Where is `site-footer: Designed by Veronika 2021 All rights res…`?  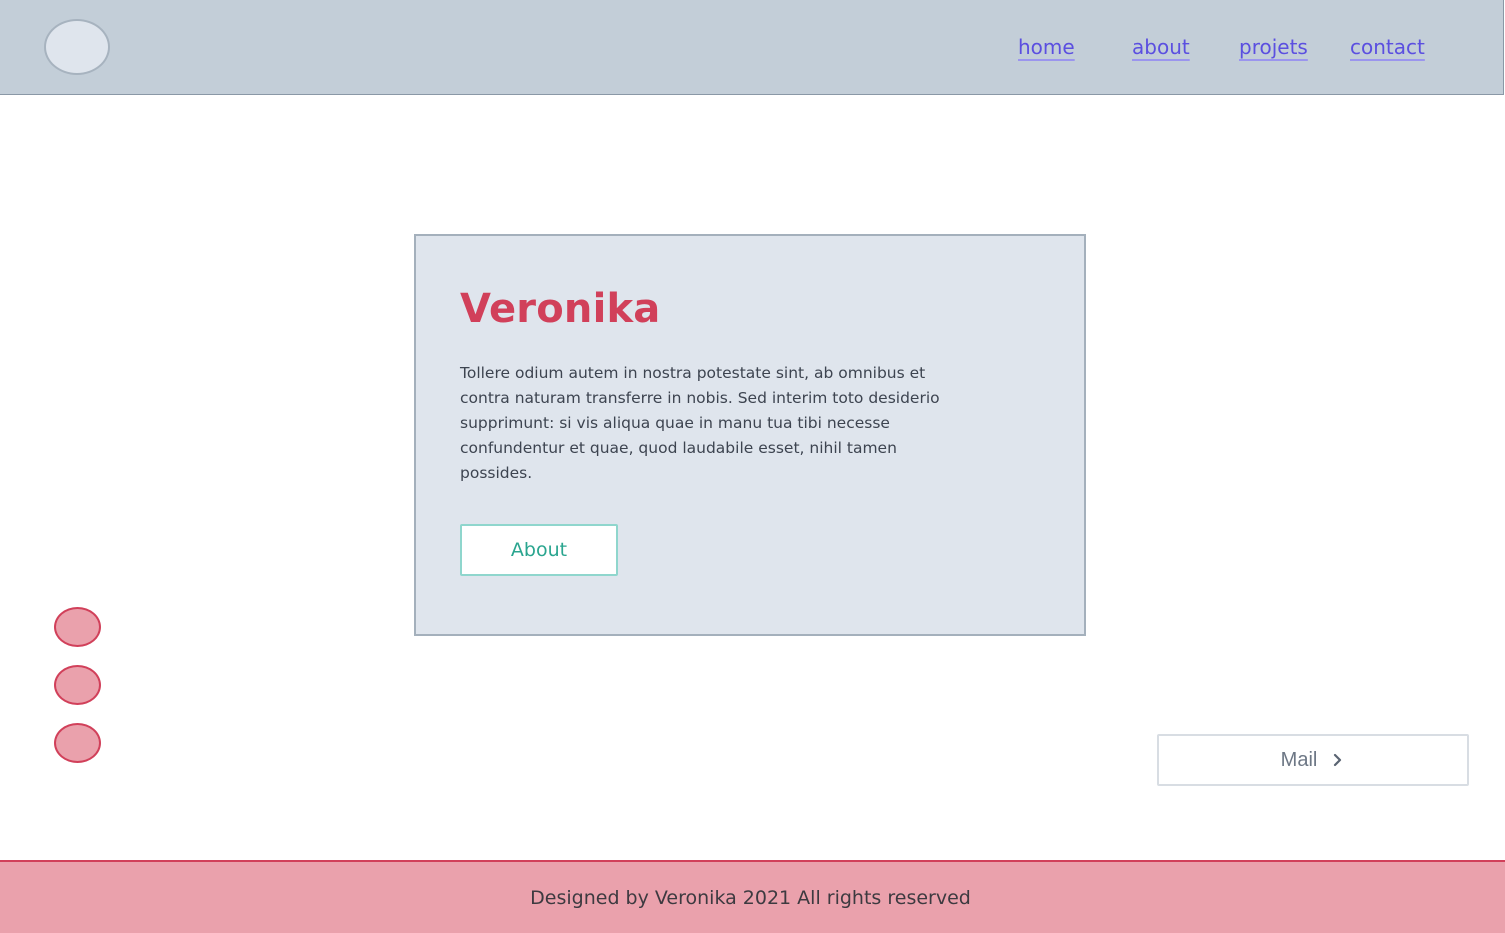 site-footer: Designed by Veronika 2021 All rights res… is located at coordinates (752, 896).